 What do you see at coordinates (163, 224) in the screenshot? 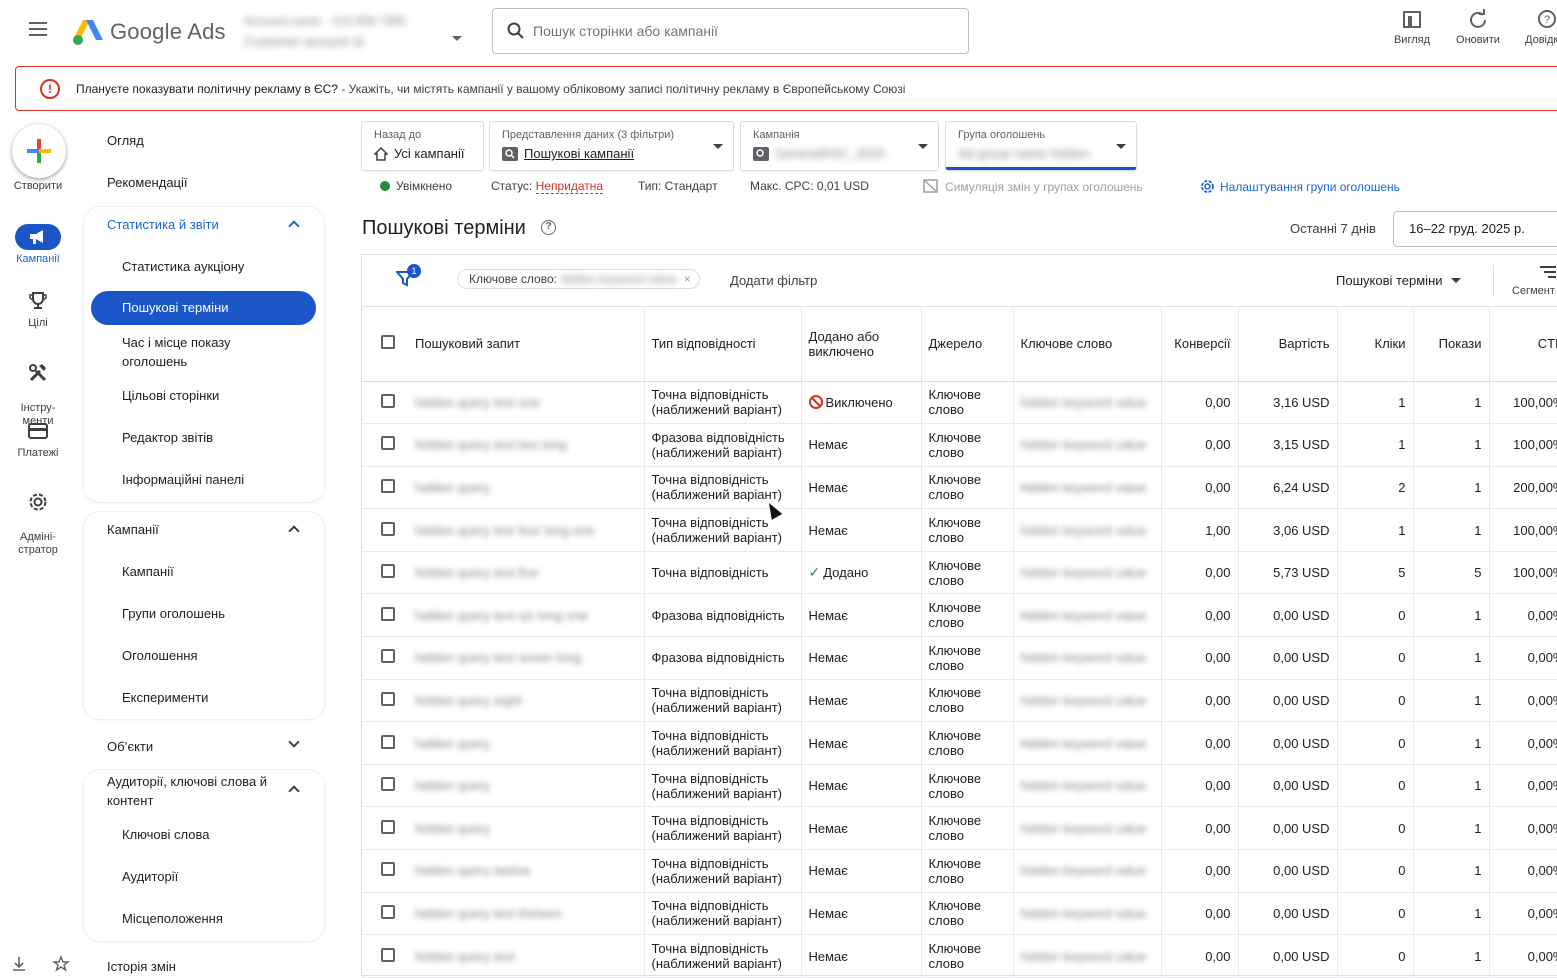
I see `nav-group-stats-title: Статистика й звіти` at bounding box center [163, 224].